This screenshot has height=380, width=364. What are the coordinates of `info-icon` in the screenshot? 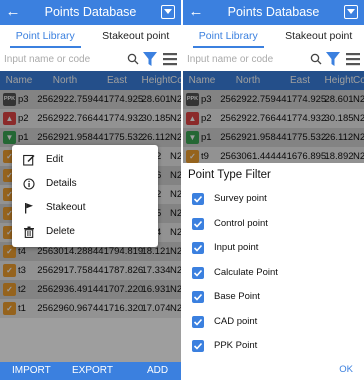 It's located at (29, 184).